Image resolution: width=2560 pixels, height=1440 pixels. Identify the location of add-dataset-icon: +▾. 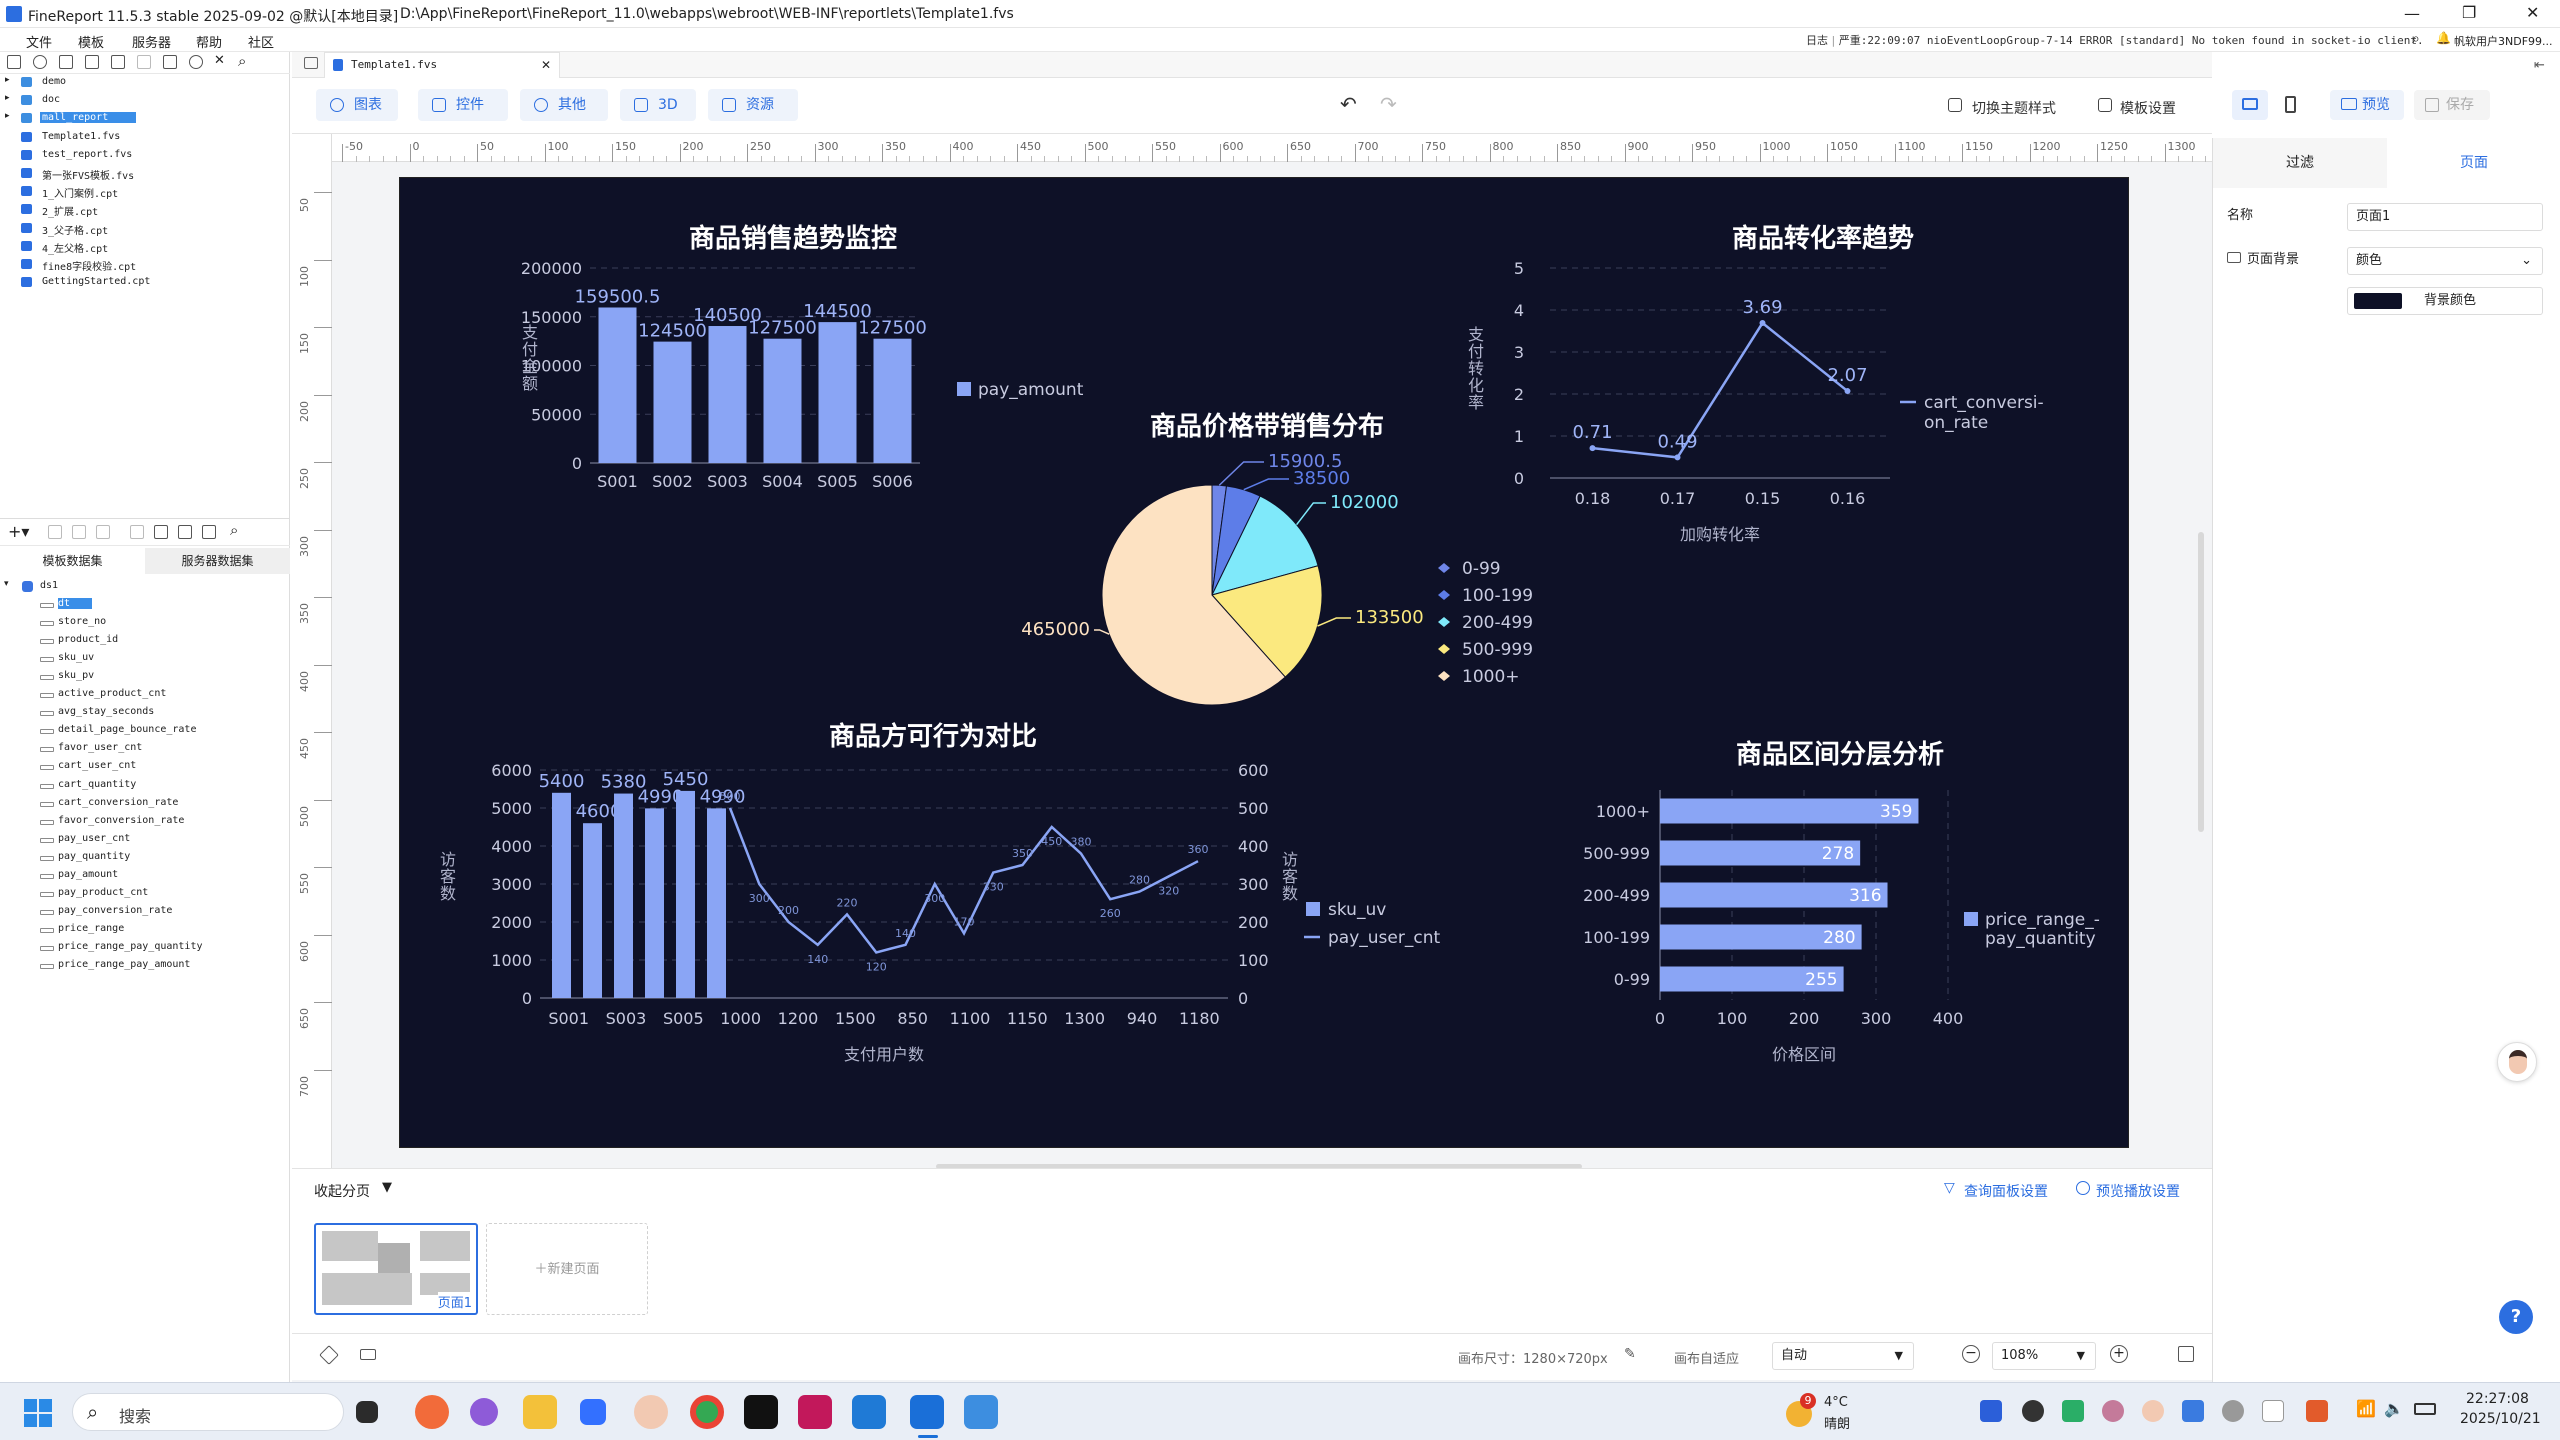
(18, 531).